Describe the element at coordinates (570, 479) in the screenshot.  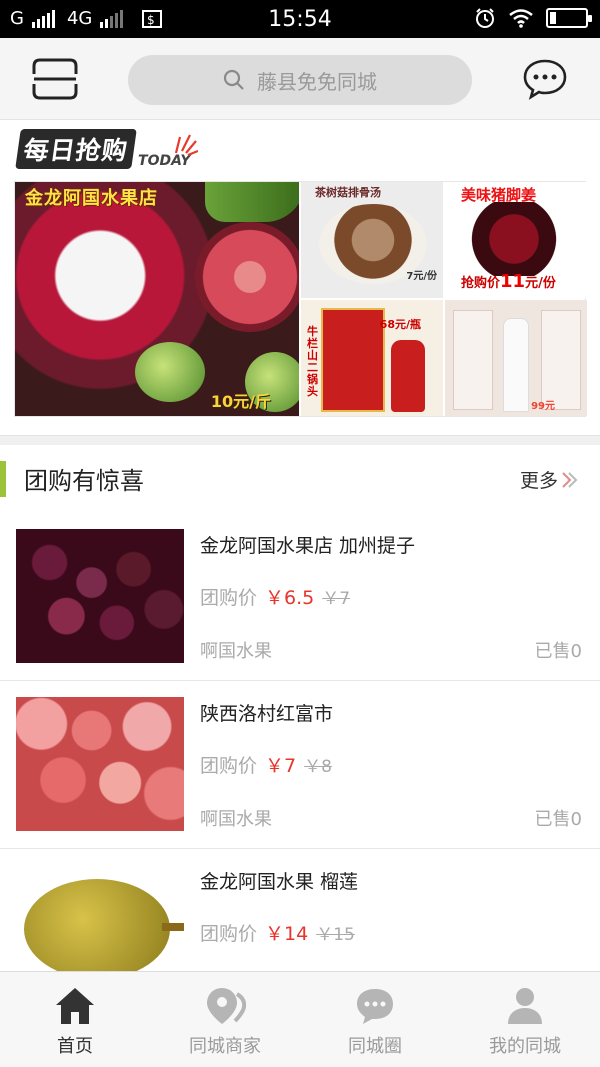
I see `double-chevron-right-icon` at that location.